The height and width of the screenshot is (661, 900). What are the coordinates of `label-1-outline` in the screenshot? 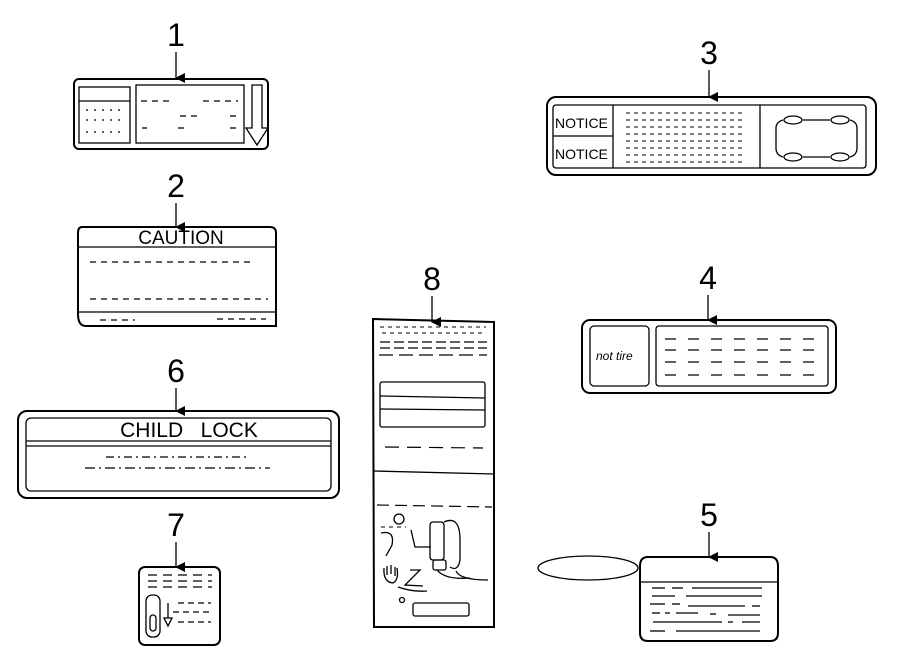 It's located at (171, 114).